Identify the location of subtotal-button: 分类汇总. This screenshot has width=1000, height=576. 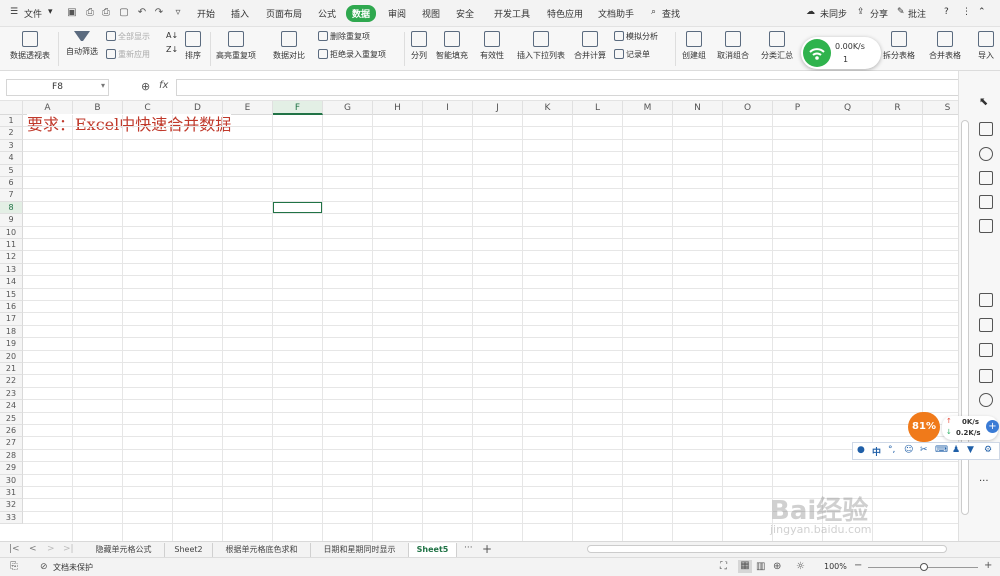
(777, 46).